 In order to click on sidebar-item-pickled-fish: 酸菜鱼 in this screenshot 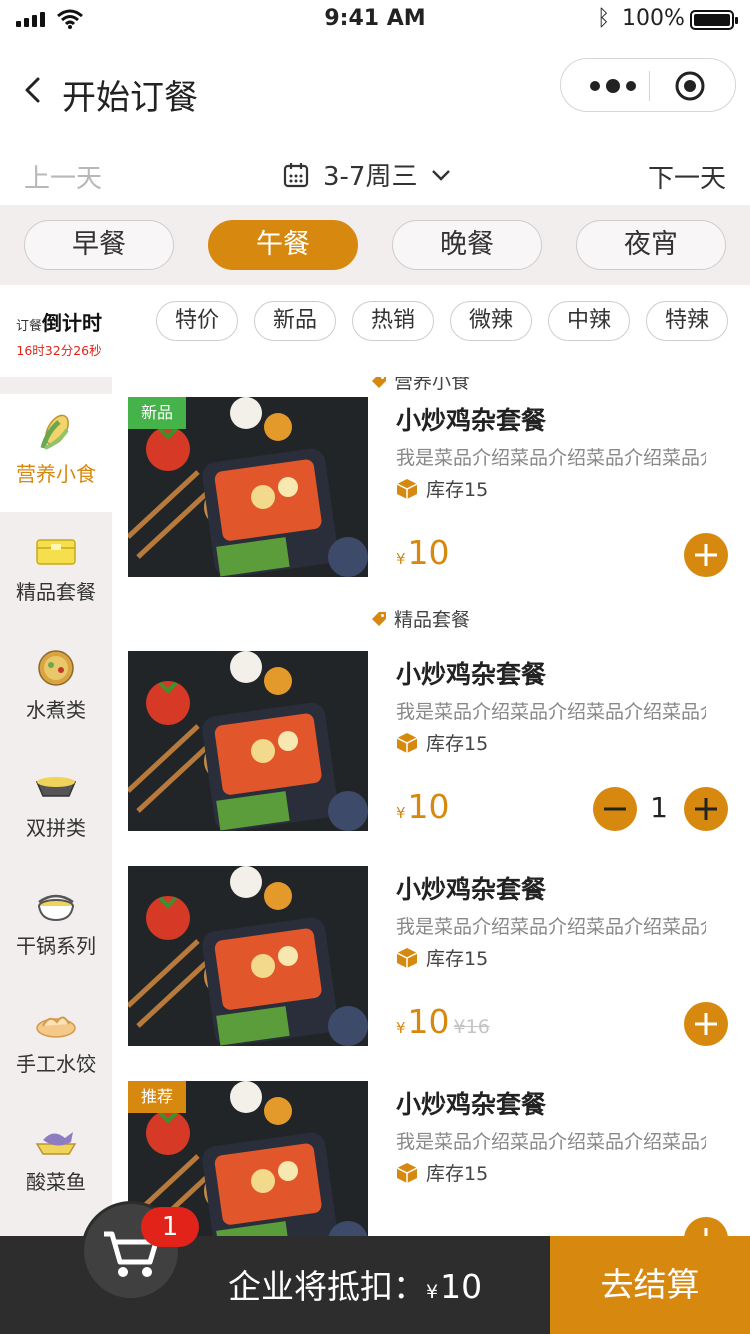, I will do `click(56, 1161)`.